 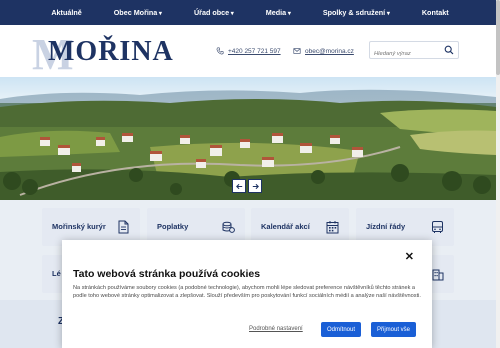 I want to click on nav-item-spolky: Spolky & sdružení, so click(x=356, y=12).